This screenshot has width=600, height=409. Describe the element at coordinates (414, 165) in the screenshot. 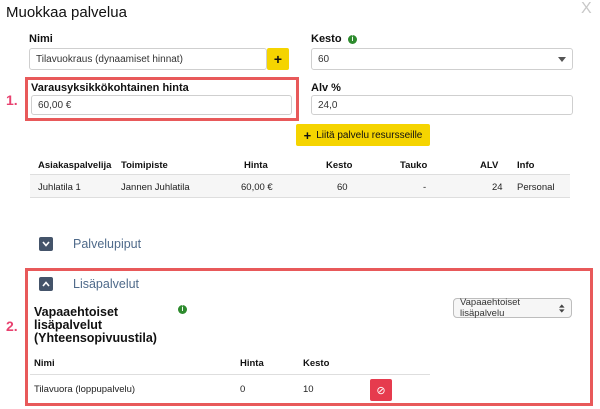

I see `th-break: Tauko` at that location.